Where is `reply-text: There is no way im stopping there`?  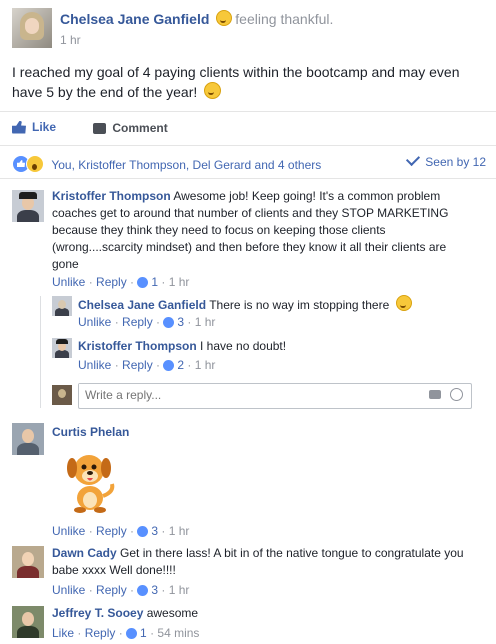 reply-text: There is no way im stopping there is located at coordinates (299, 305).